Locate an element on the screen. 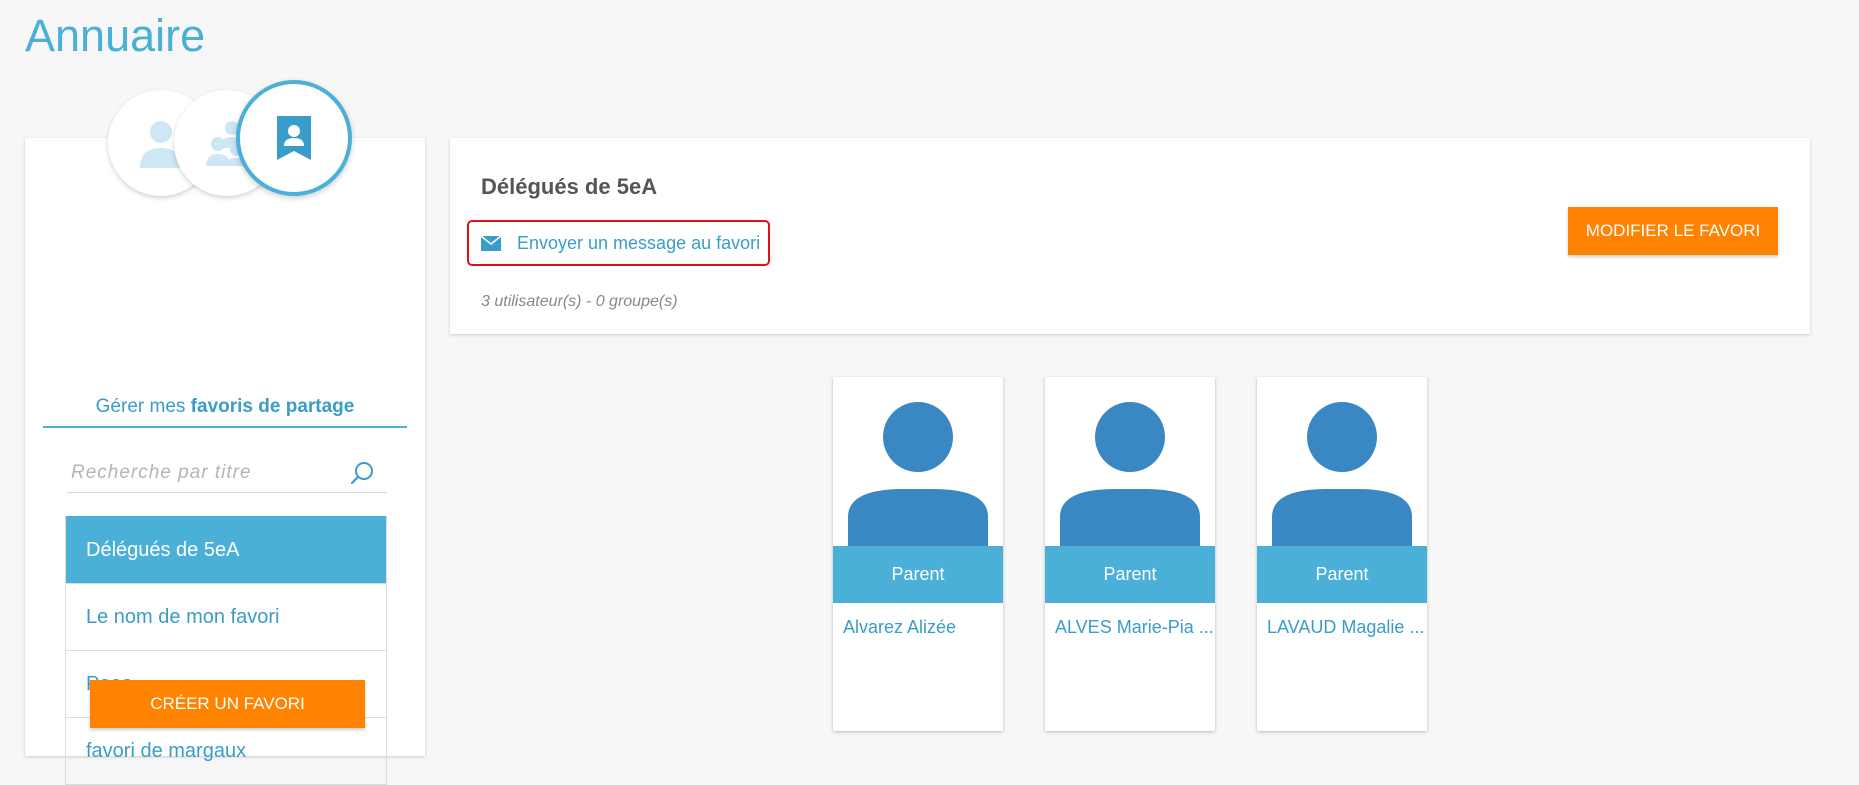 This screenshot has height=785, width=1859. send-message-link: Envoyer un message au favori is located at coordinates (618, 243).